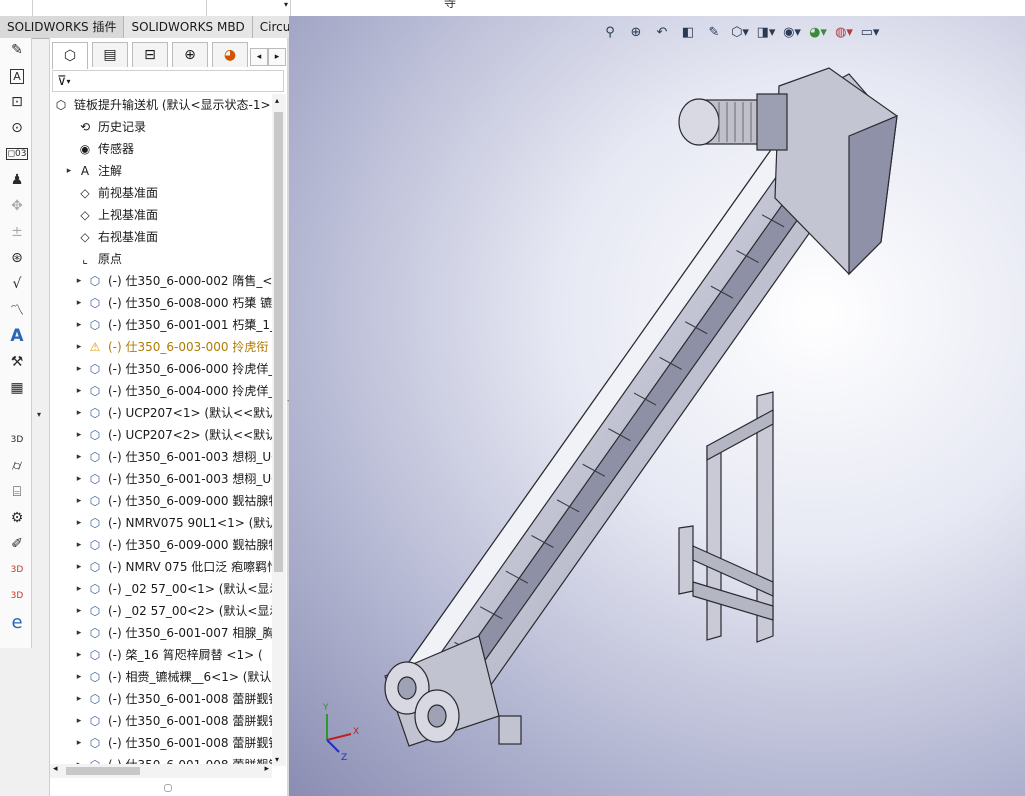 The width and height of the screenshot is (1025, 796). Describe the element at coordinates (178, 567) in the screenshot. I see `tree-item: ▸ ⬡ (-) NMRV 075 仳口泛 疱嚓羁怍` at that location.